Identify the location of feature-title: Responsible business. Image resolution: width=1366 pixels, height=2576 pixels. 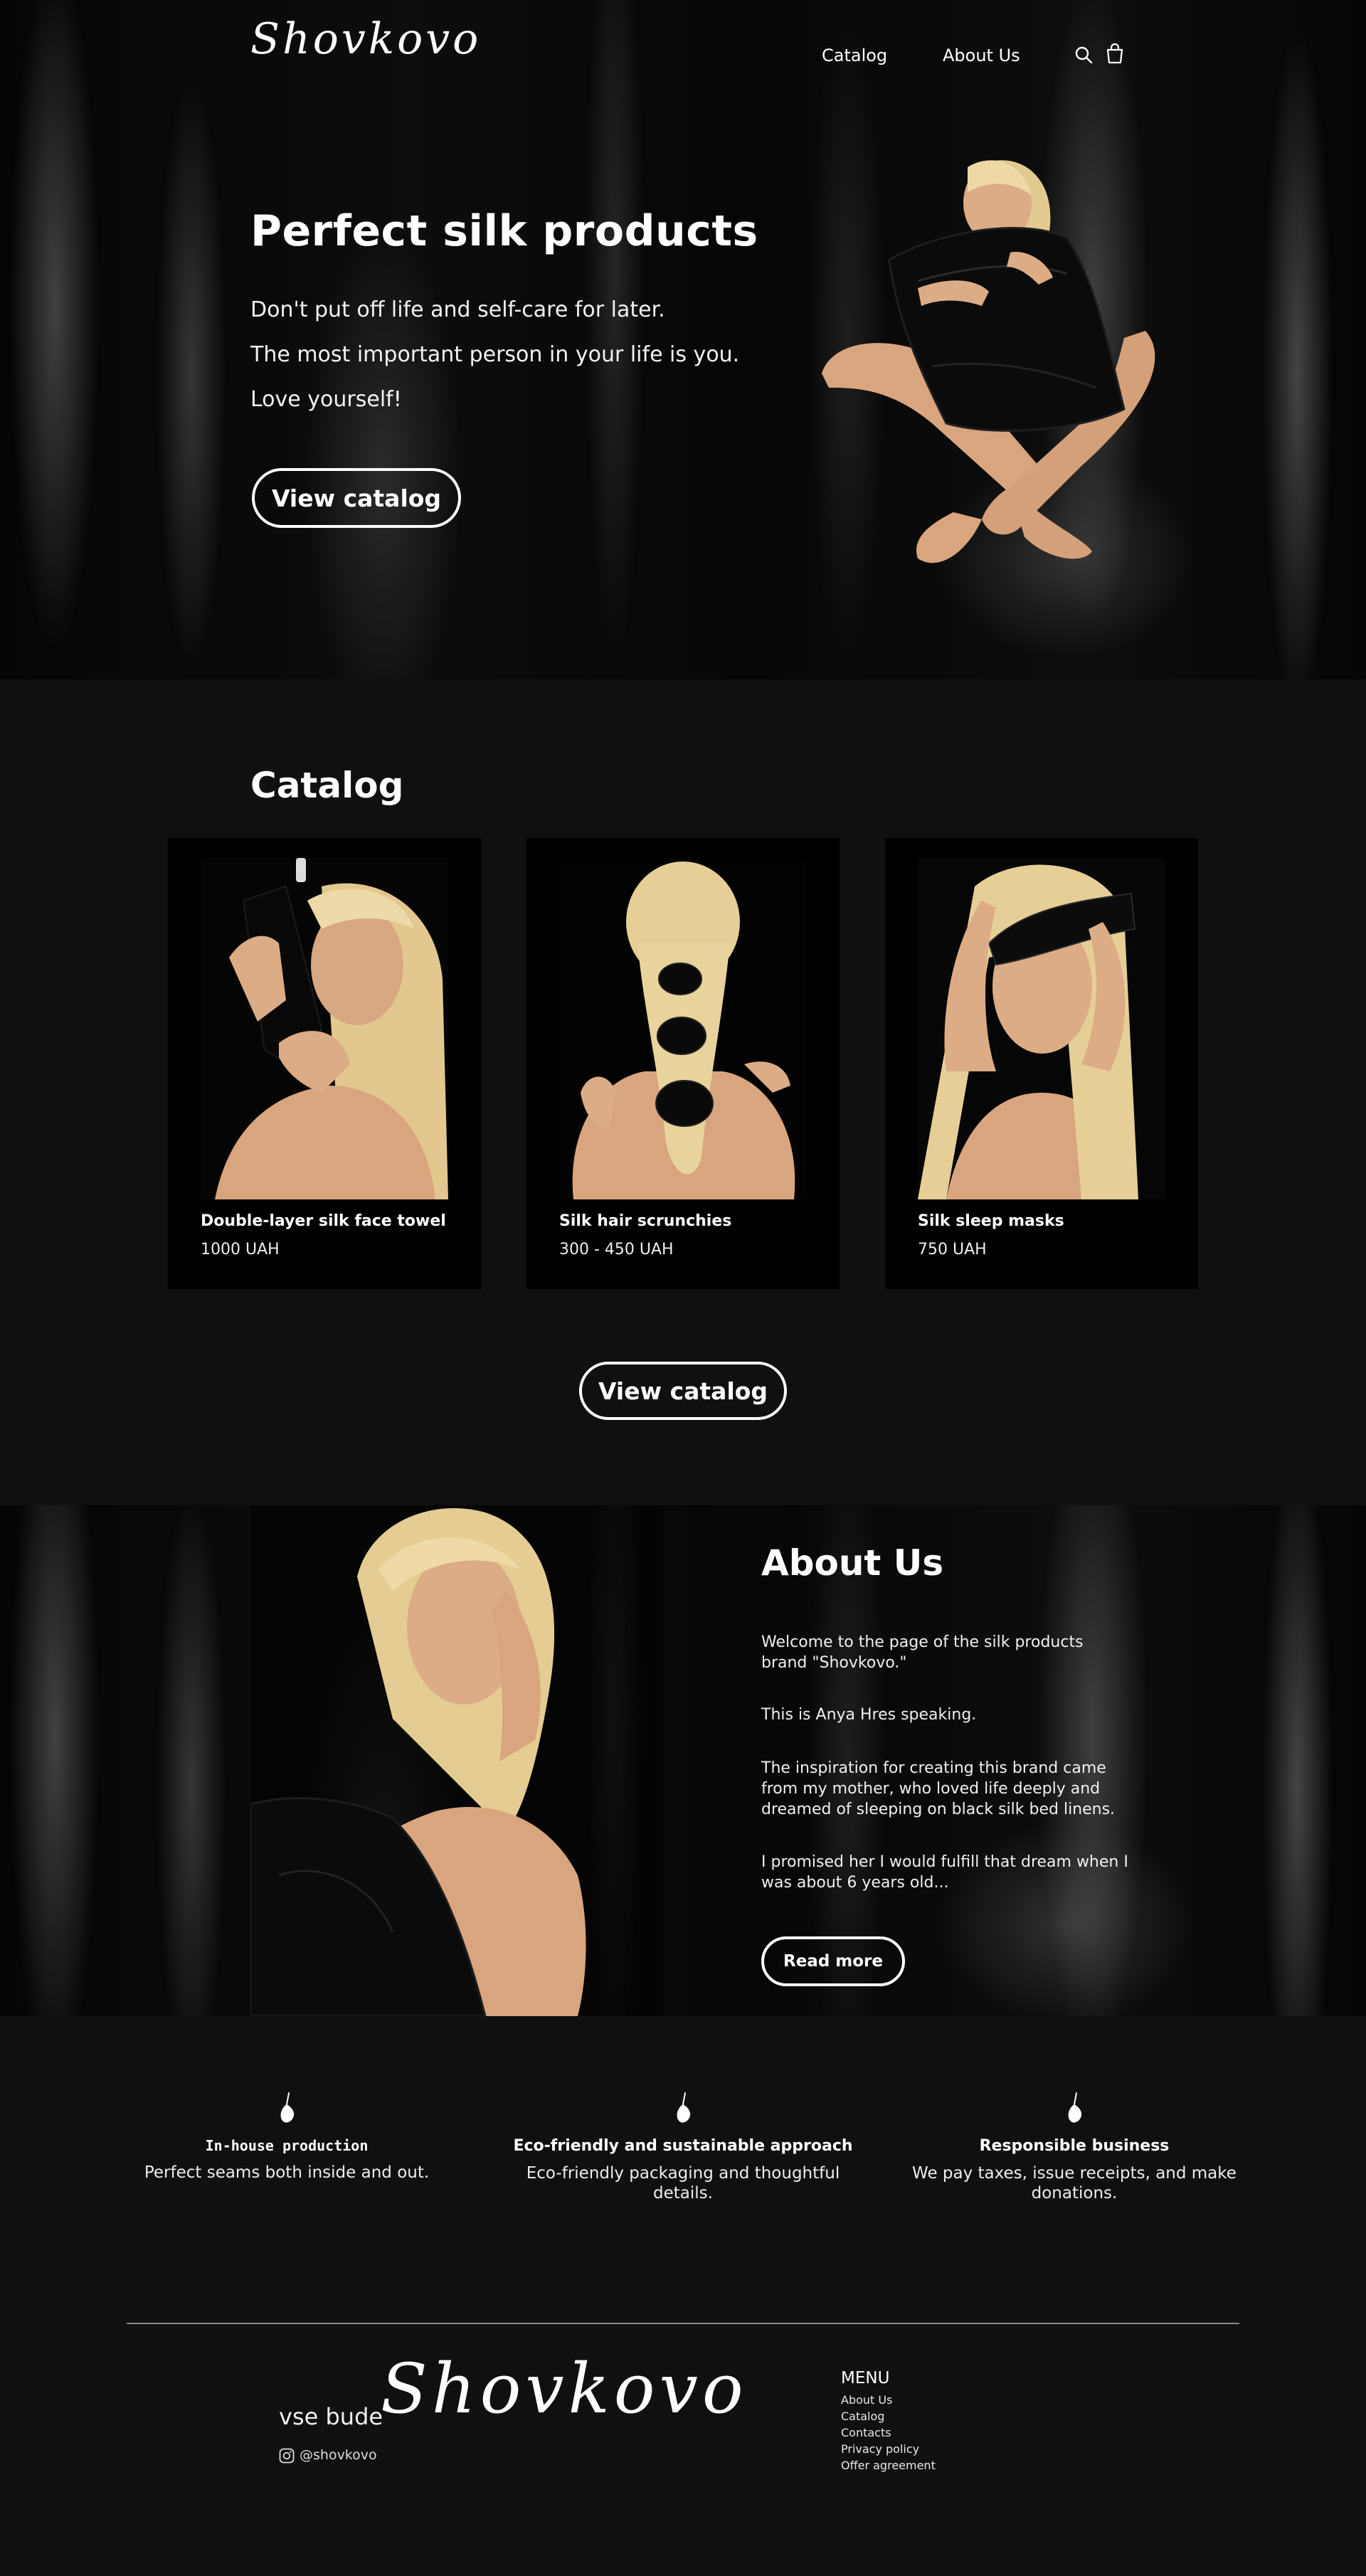
(1074, 2146).